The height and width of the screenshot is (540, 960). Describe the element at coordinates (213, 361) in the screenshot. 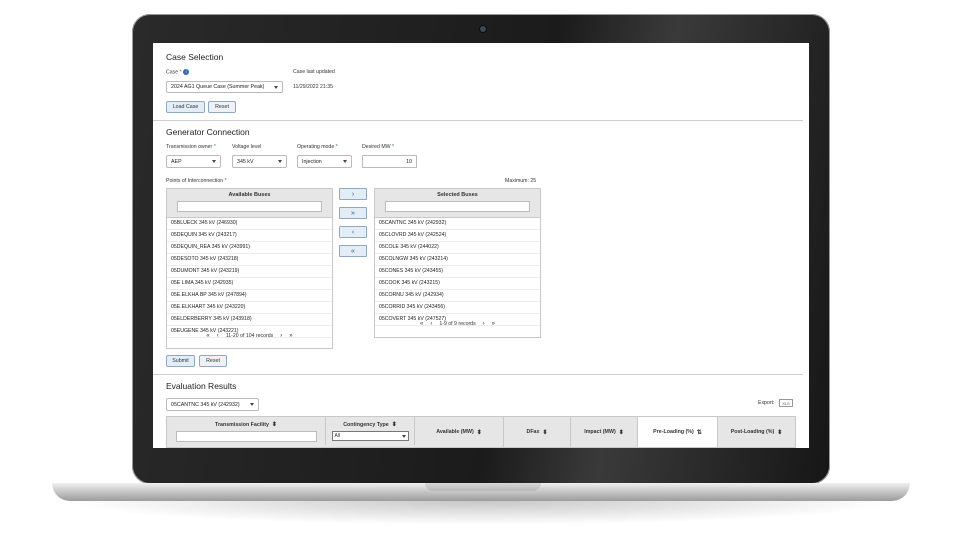

I see `generator-reset-button: Reset` at that location.